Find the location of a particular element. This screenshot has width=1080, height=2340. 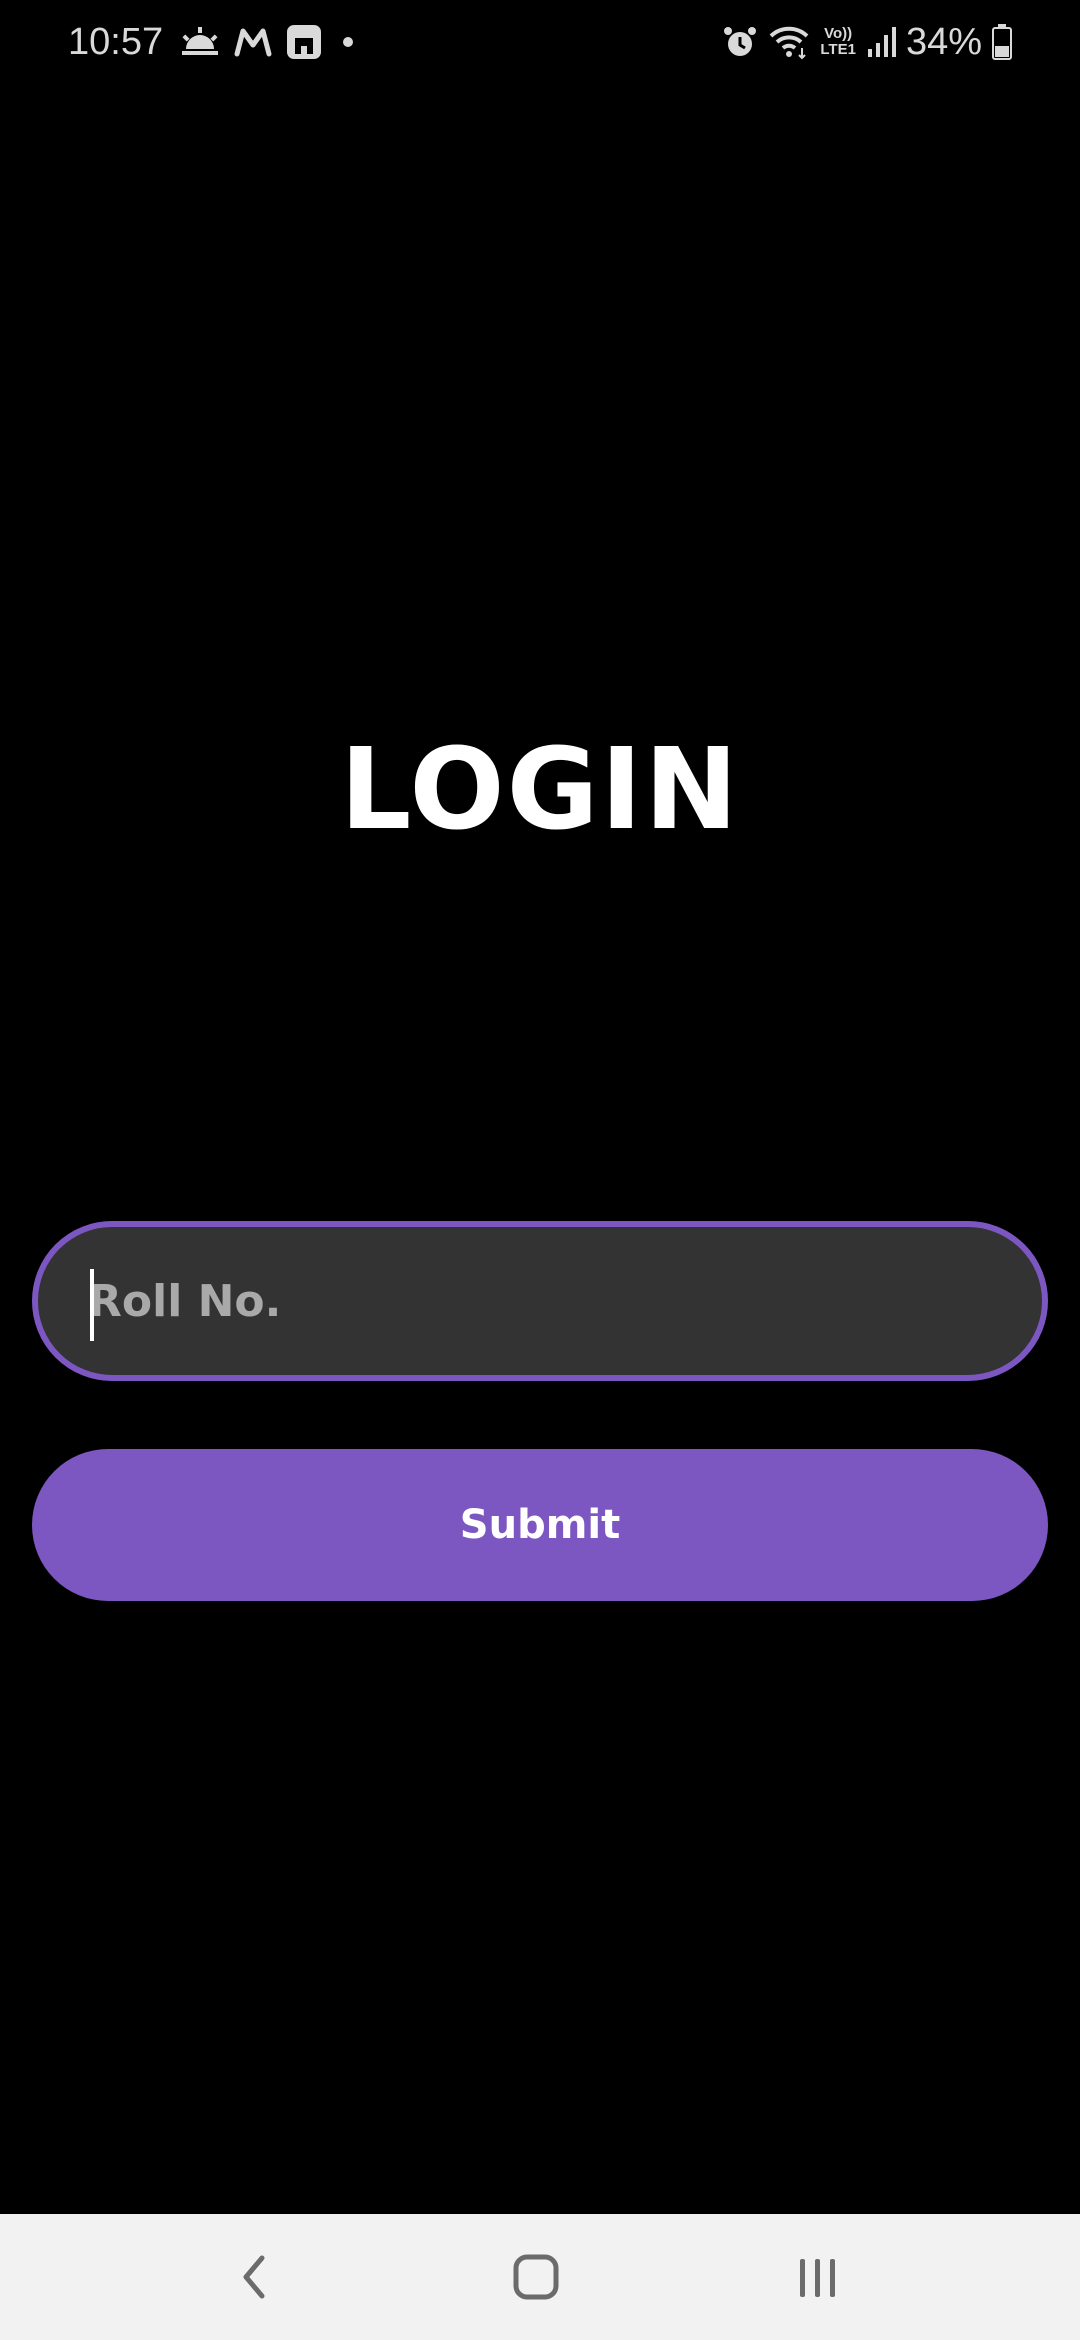

back-icon is located at coordinates (254, 2277).